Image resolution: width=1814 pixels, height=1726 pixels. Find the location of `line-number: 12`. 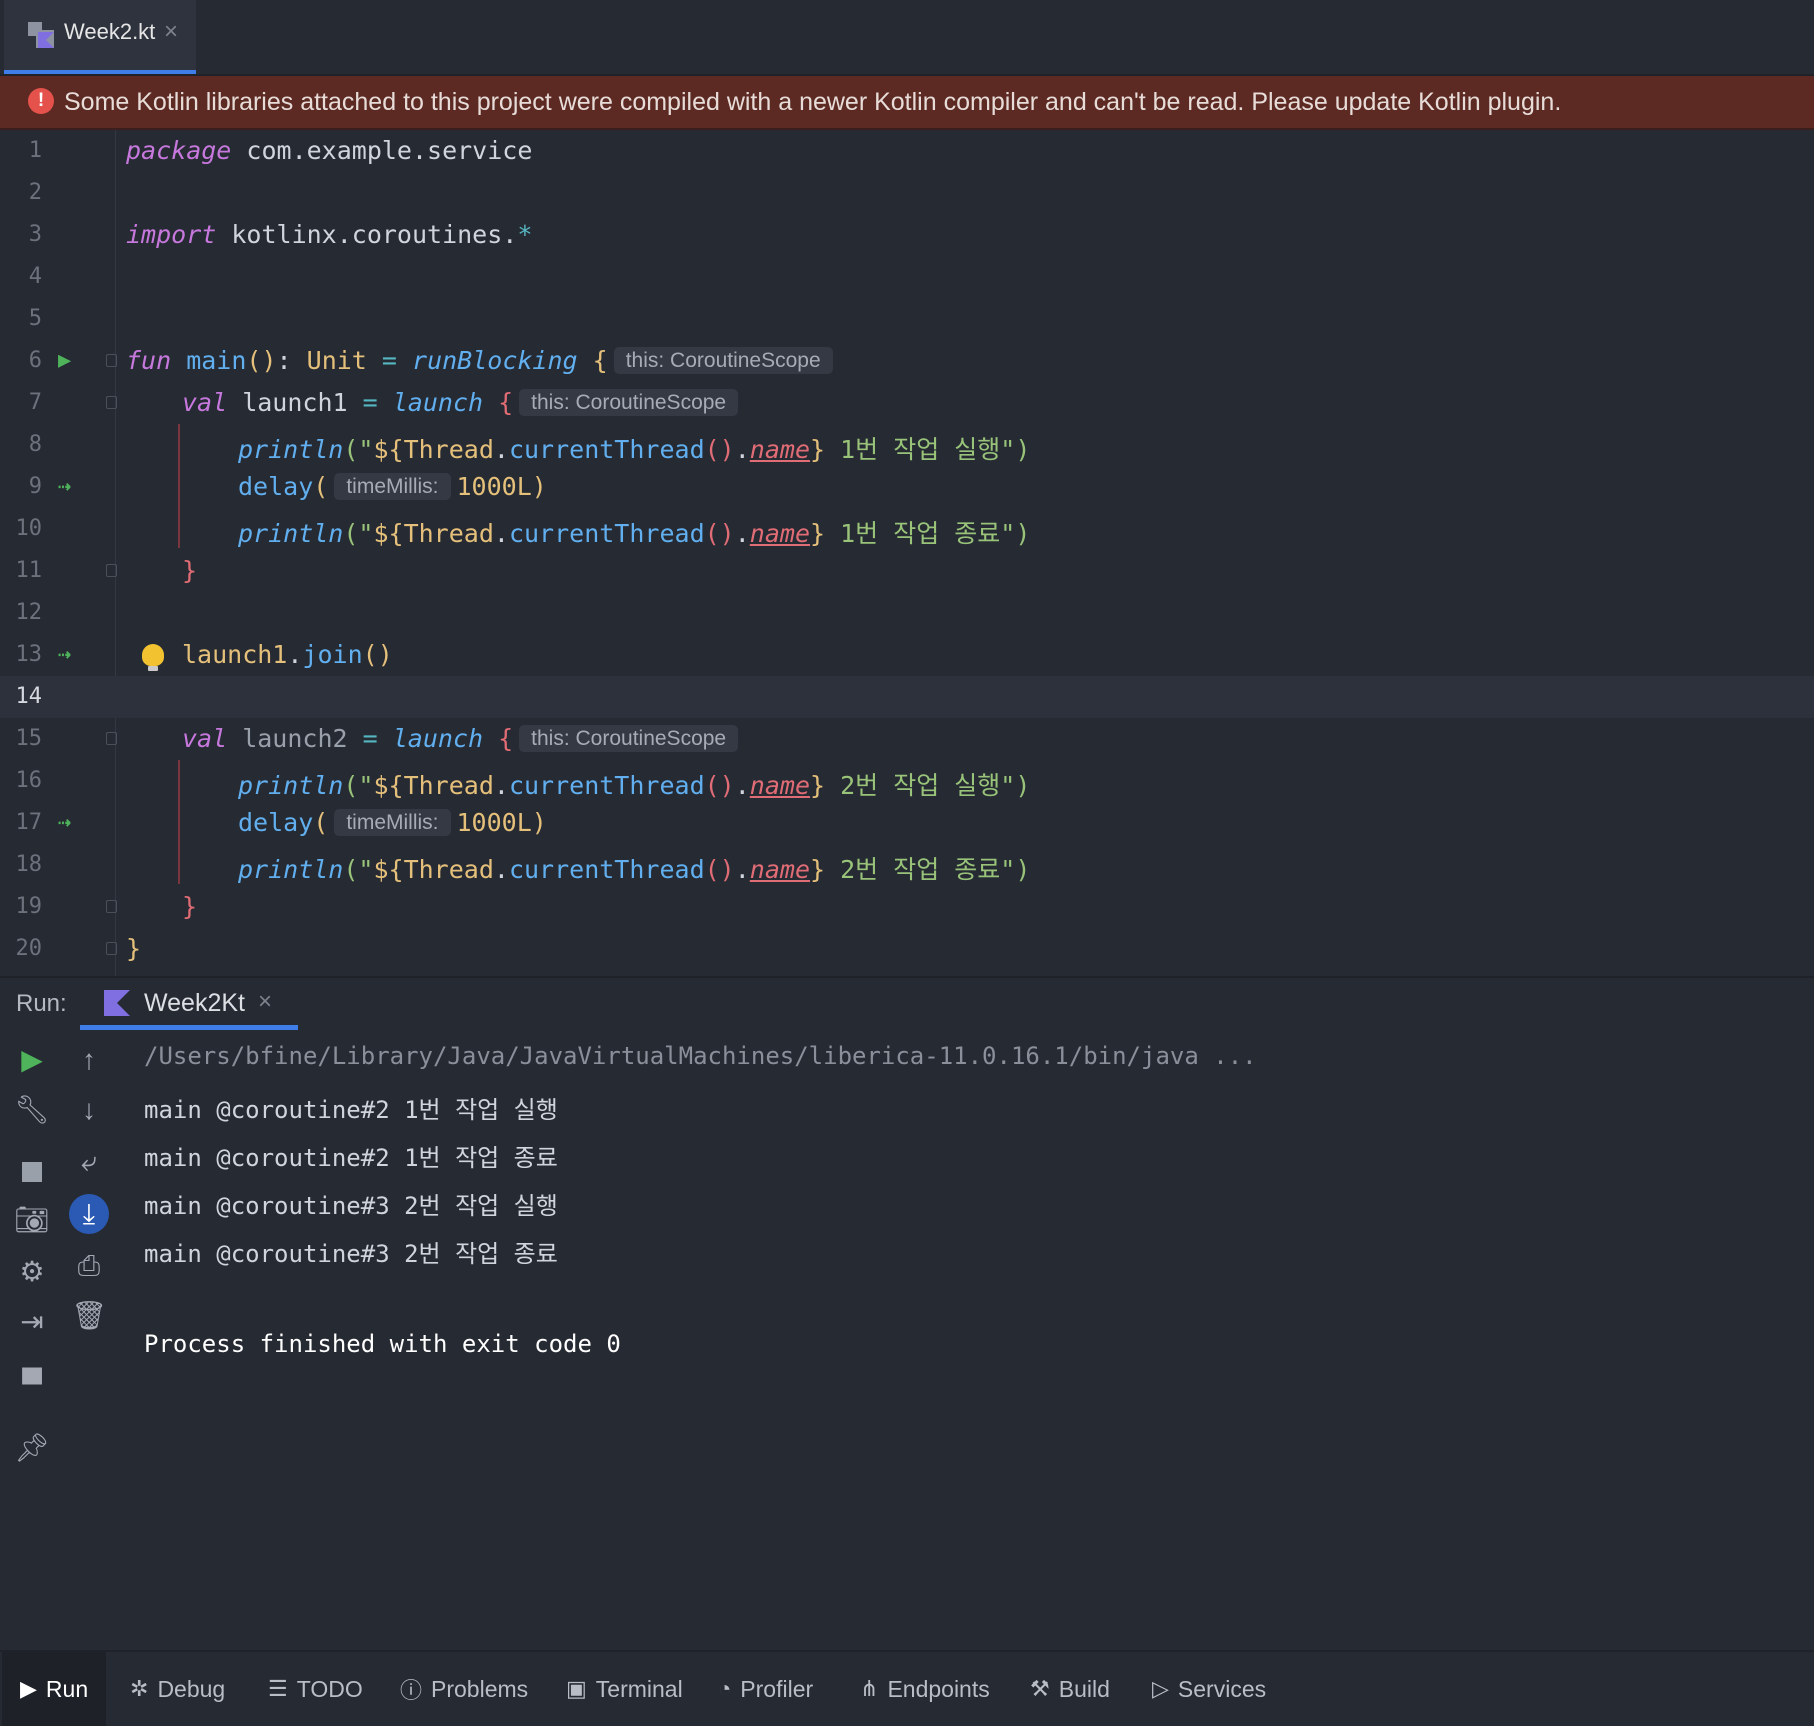

line-number: 12 is located at coordinates (29, 612).